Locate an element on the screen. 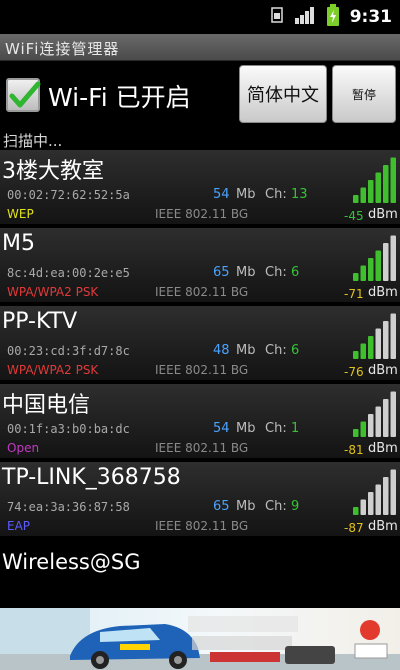 The width and height of the screenshot is (400, 670). network-bssid: 00:02:72:62:52:5a is located at coordinates (68, 195).